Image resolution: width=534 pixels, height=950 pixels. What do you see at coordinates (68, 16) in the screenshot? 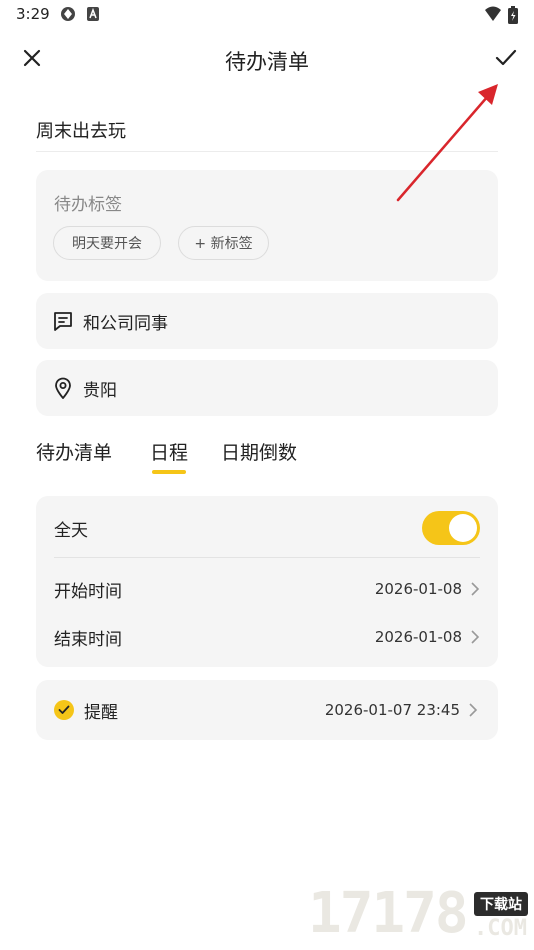
I see `sync-icon` at bounding box center [68, 16].